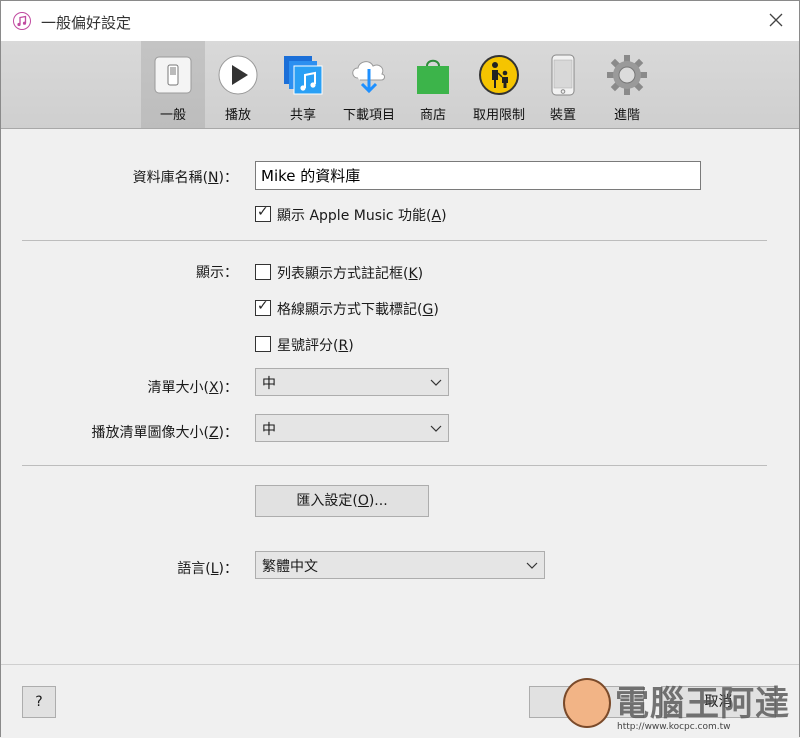 The width and height of the screenshot is (800, 738). I want to click on cloud-download-icon, so click(368, 77).